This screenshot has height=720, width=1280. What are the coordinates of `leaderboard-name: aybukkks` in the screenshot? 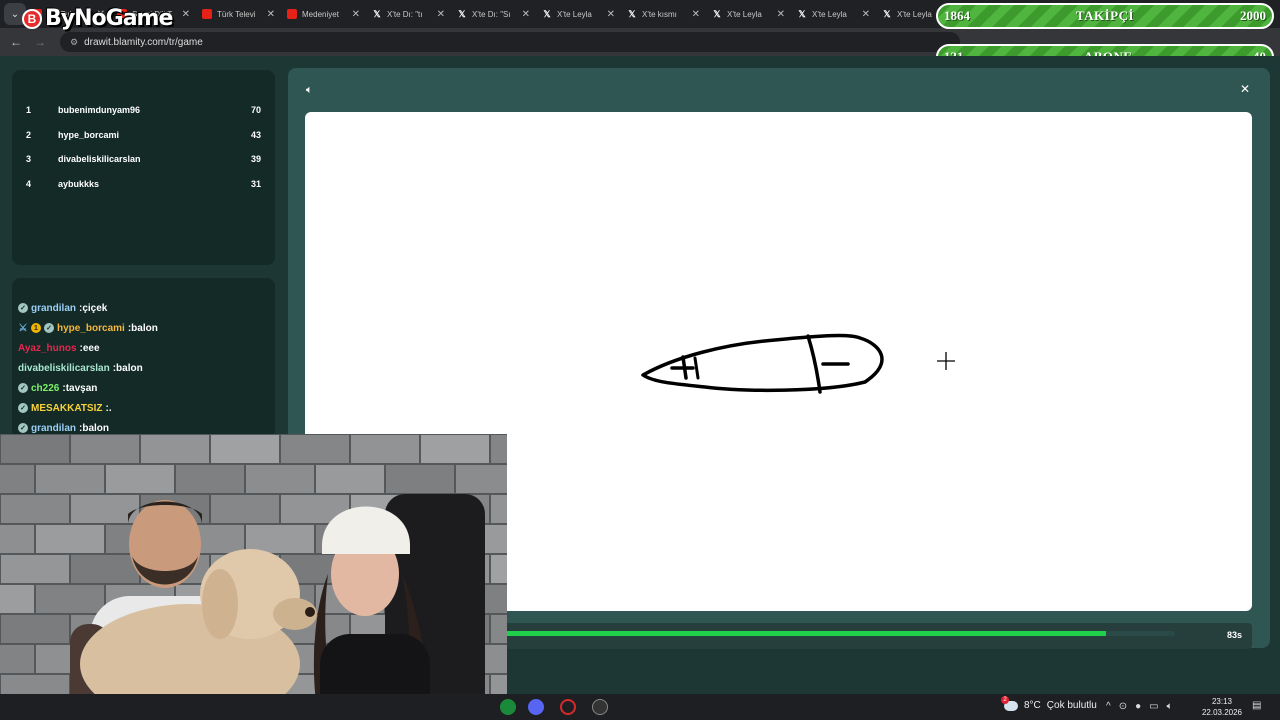 It's located at (79, 183).